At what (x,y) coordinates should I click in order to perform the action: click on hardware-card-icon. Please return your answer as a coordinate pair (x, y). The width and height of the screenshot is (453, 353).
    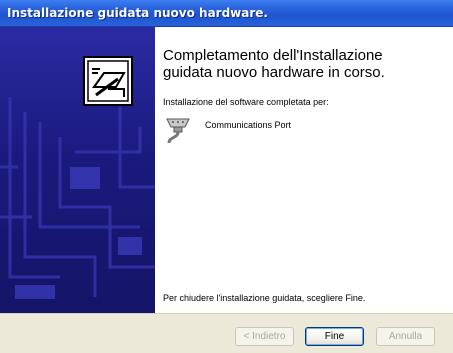
    Looking at the image, I should click on (108, 81).